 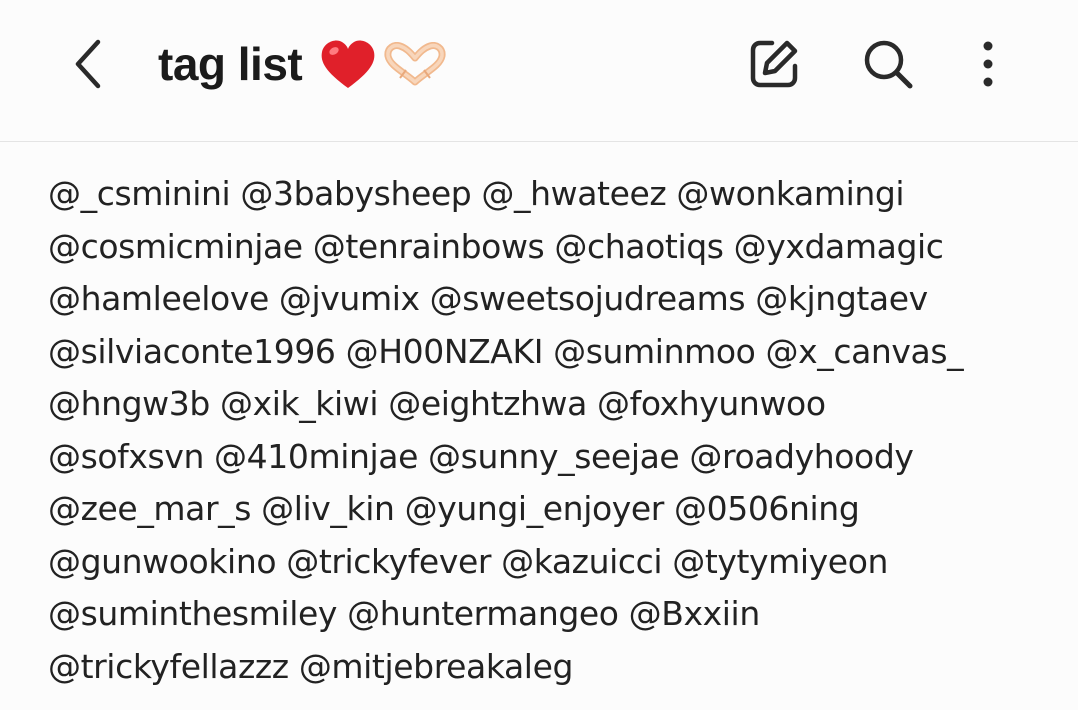 What do you see at coordinates (437, 403) in the screenshot?
I see `tag-line: @hngw3b @xik_kiwi @eightzhwa @foxhyunwoo` at bounding box center [437, 403].